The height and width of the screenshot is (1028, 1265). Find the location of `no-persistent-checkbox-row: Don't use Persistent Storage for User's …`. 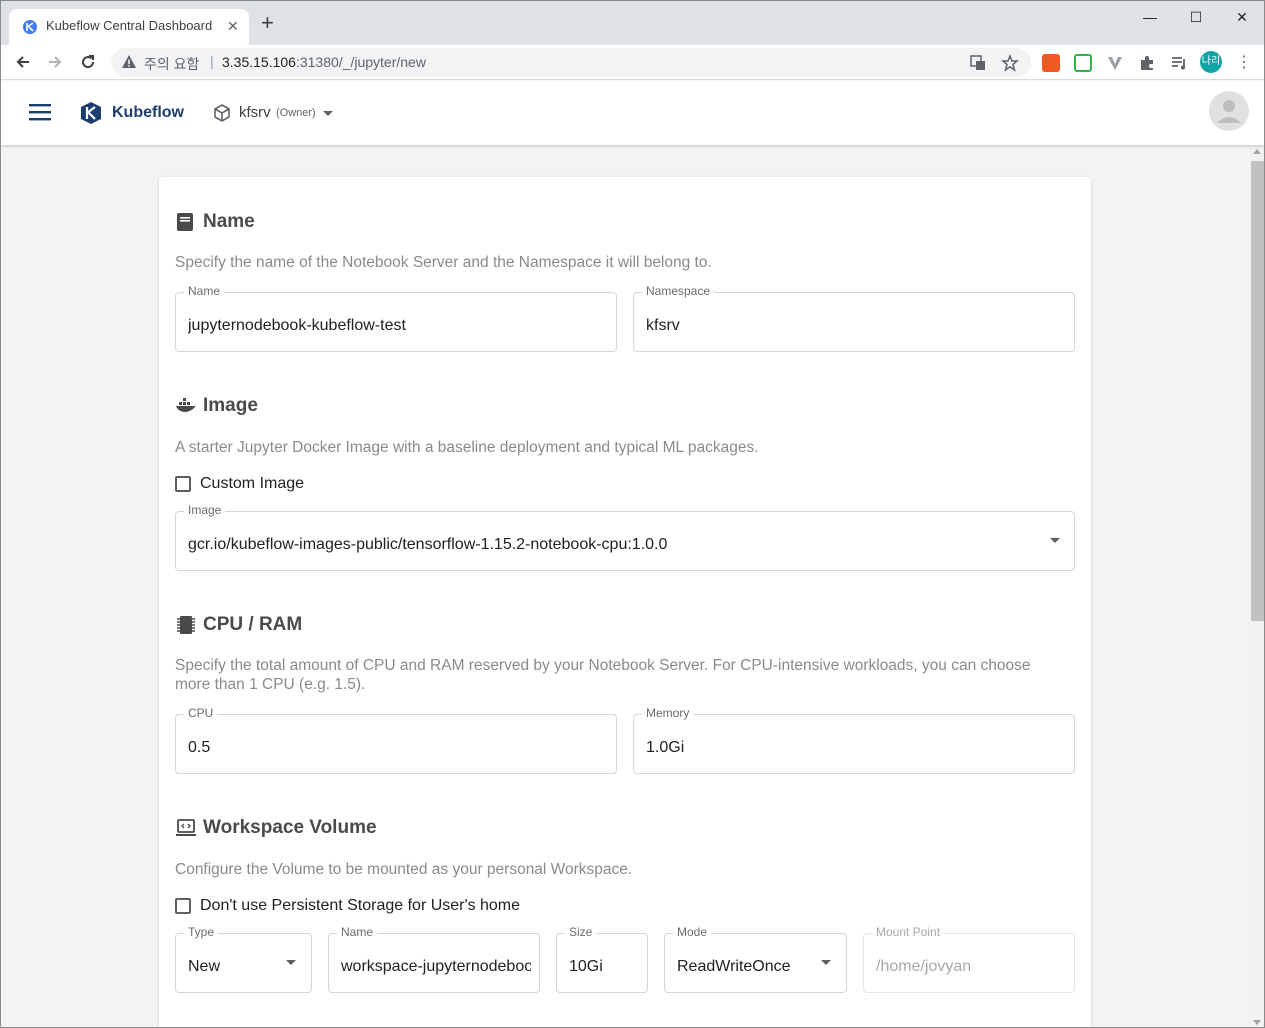

no-persistent-checkbox-row: Don't use Persistent Storage for User's … is located at coordinates (347, 906).